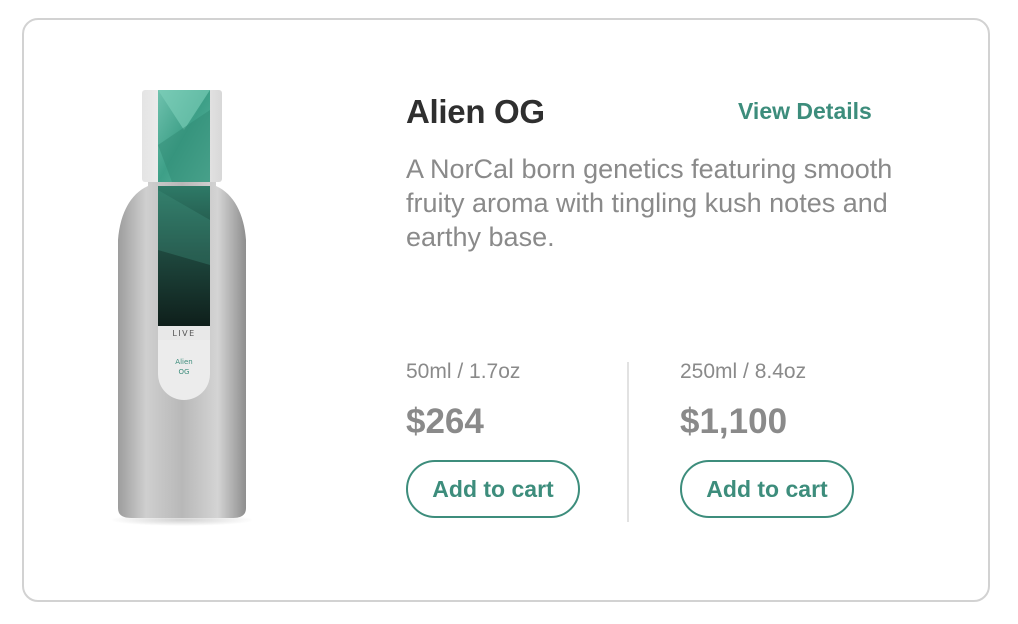  Describe the element at coordinates (743, 371) in the screenshot. I see `size-label: 250ml / 8.4oz` at that location.